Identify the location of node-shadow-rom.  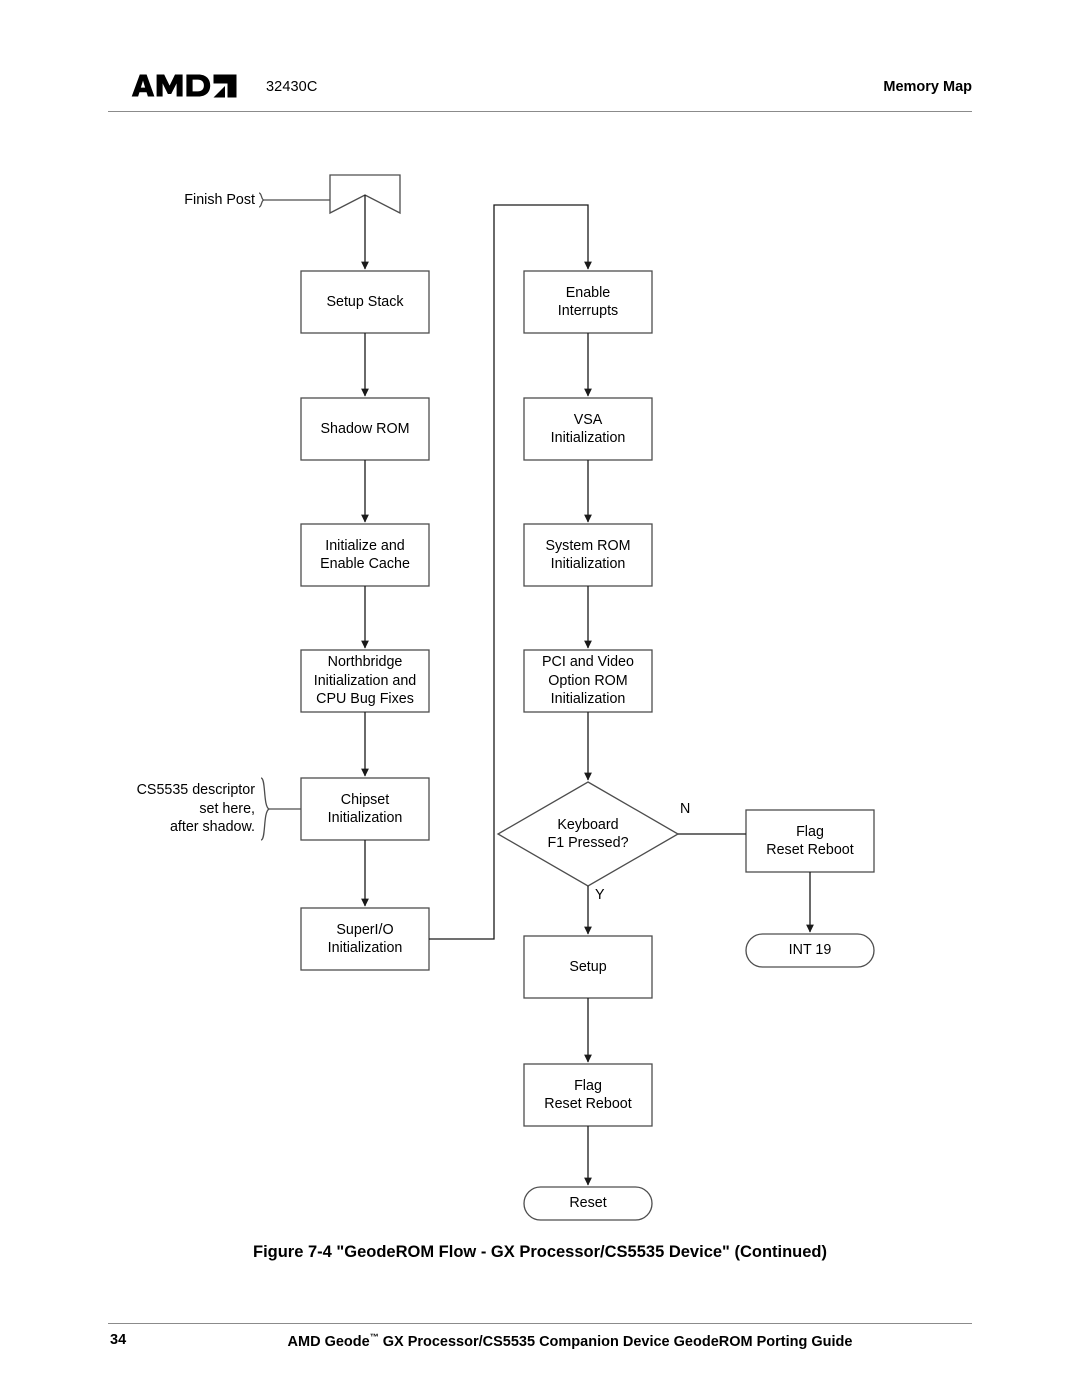
(365, 429).